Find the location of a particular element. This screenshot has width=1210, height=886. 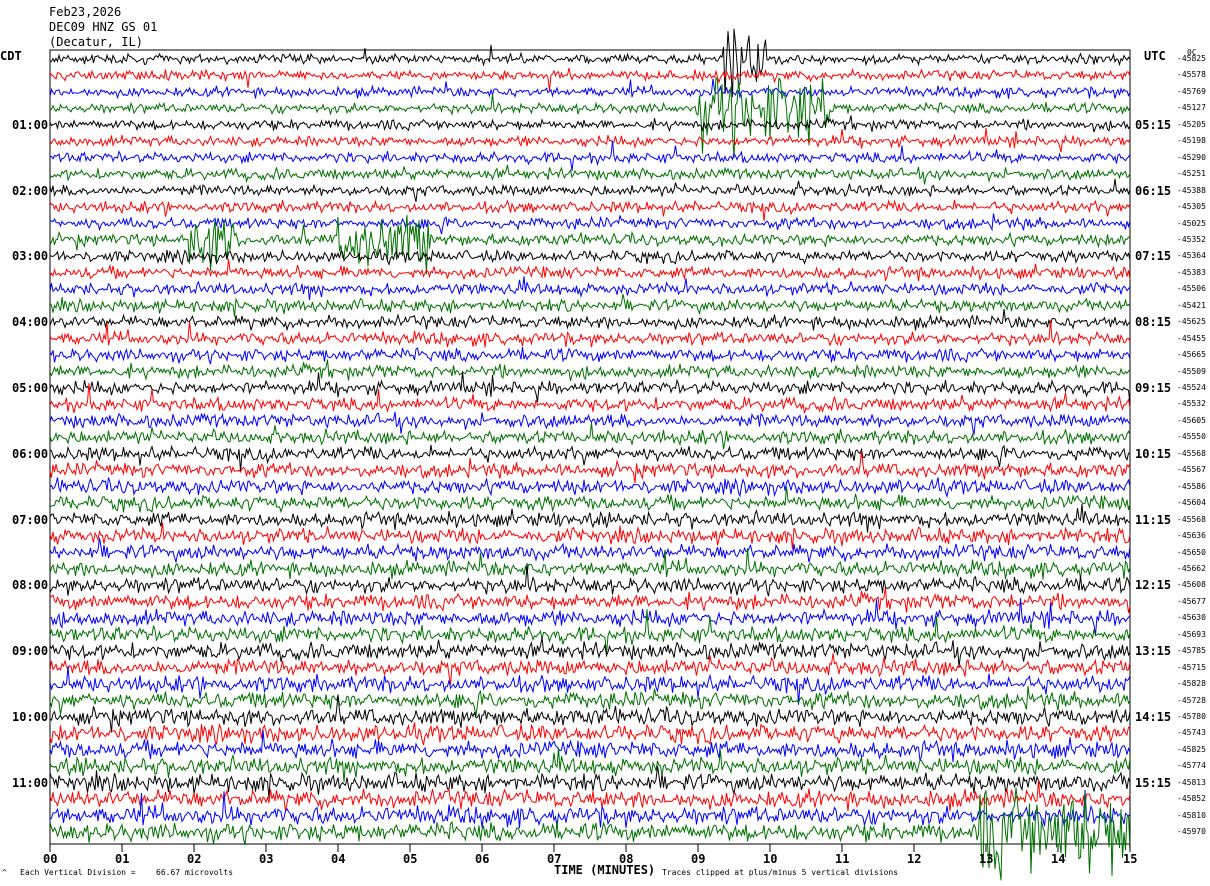

row-value-label: -45352 is located at coordinates (1191, 239).